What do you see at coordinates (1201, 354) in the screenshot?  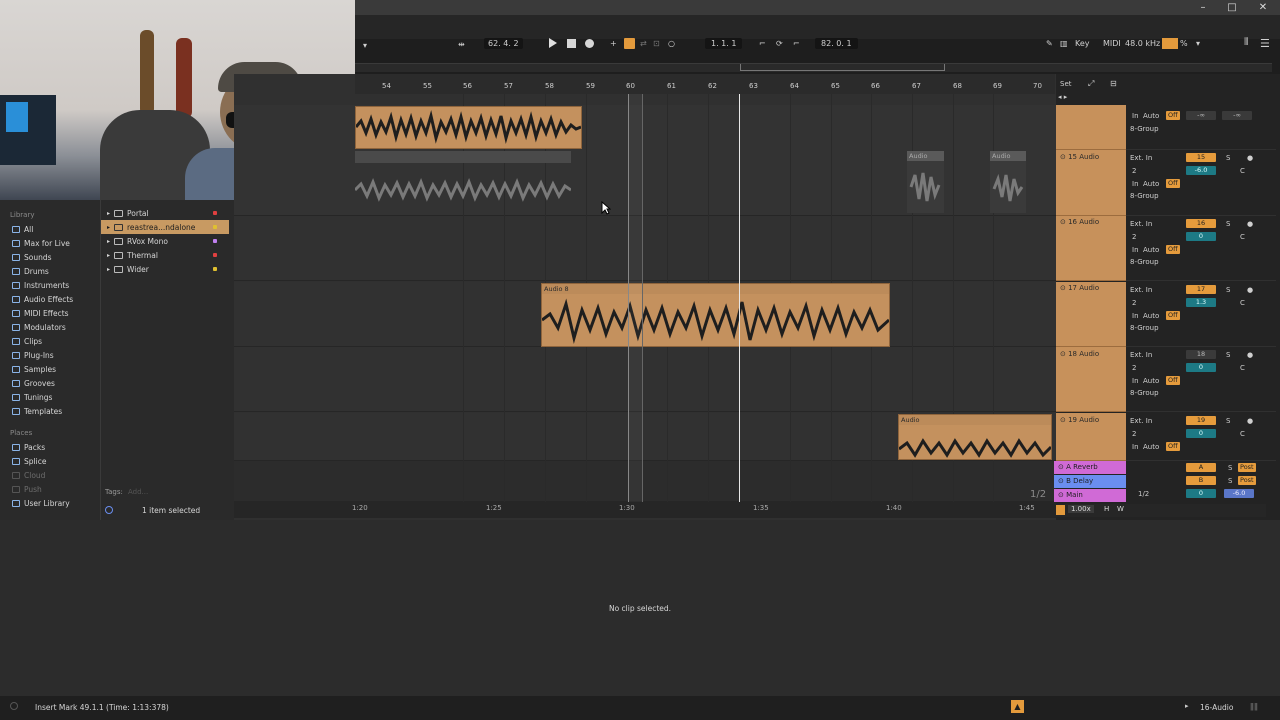 I see `track-activator: 18` at bounding box center [1201, 354].